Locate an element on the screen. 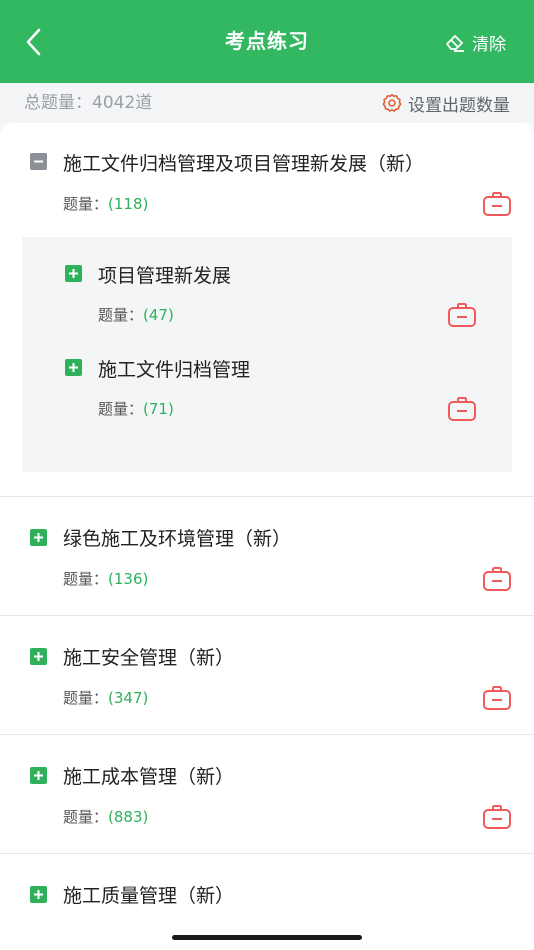  topic-title: 绿色施工及环境管理（新） is located at coordinates (177, 539).